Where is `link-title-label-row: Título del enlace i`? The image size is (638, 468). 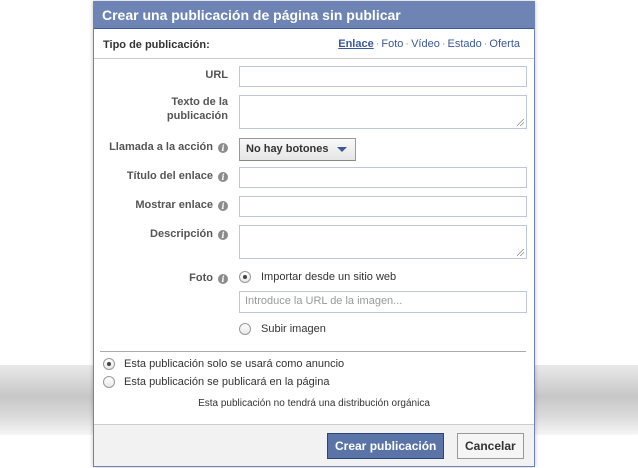
link-title-label-row: Título del enlace i is located at coordinates (161, 176).